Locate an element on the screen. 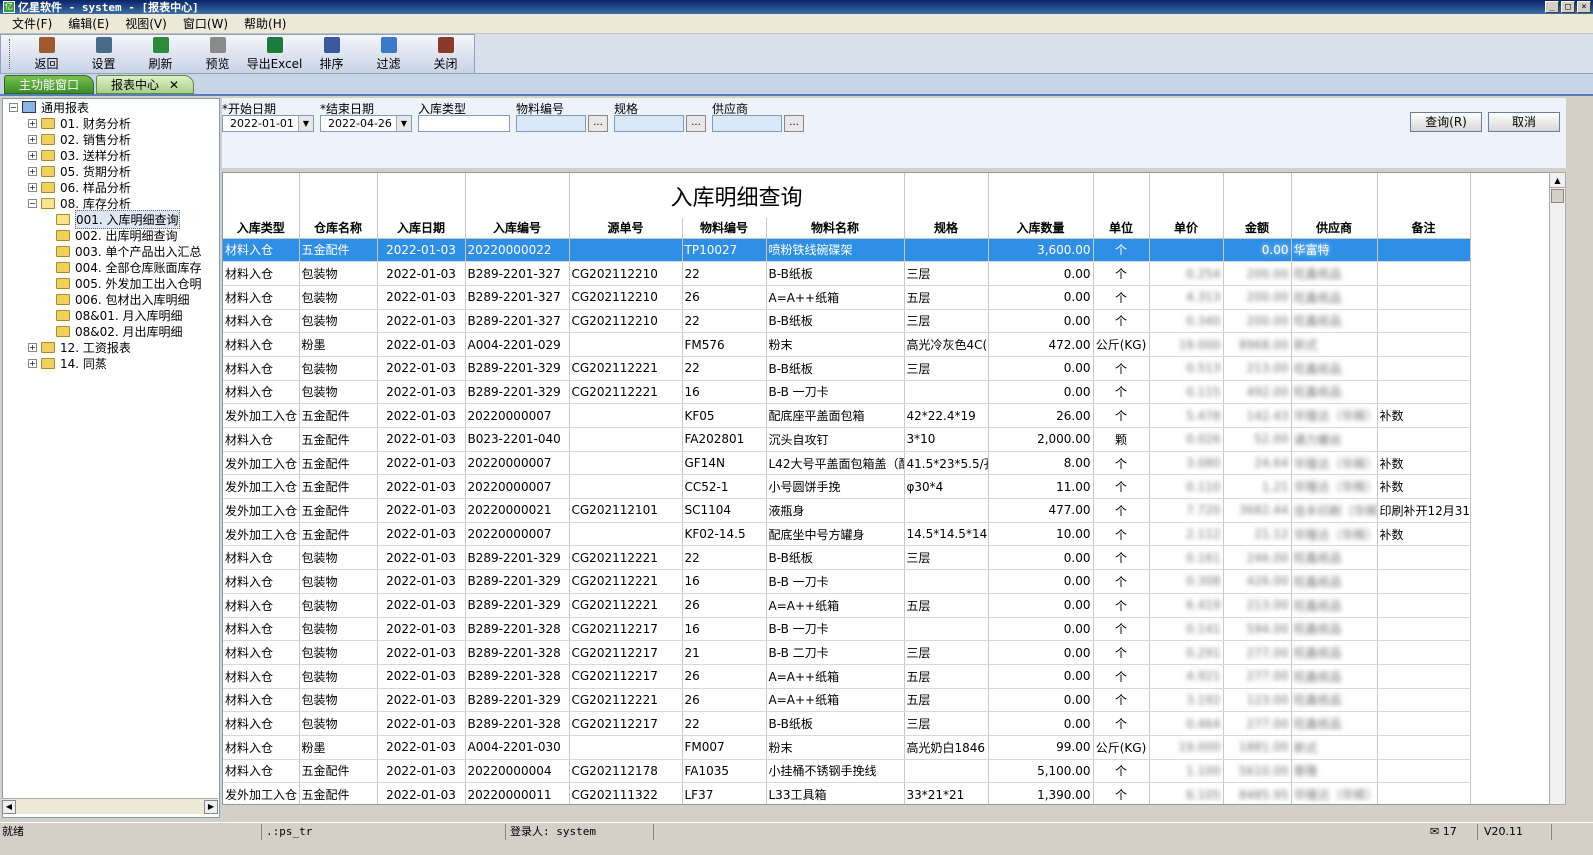 This screenshot has width=1593, height=855. scroll-up-icon: ▲ is located at coordinates (1557, 180).